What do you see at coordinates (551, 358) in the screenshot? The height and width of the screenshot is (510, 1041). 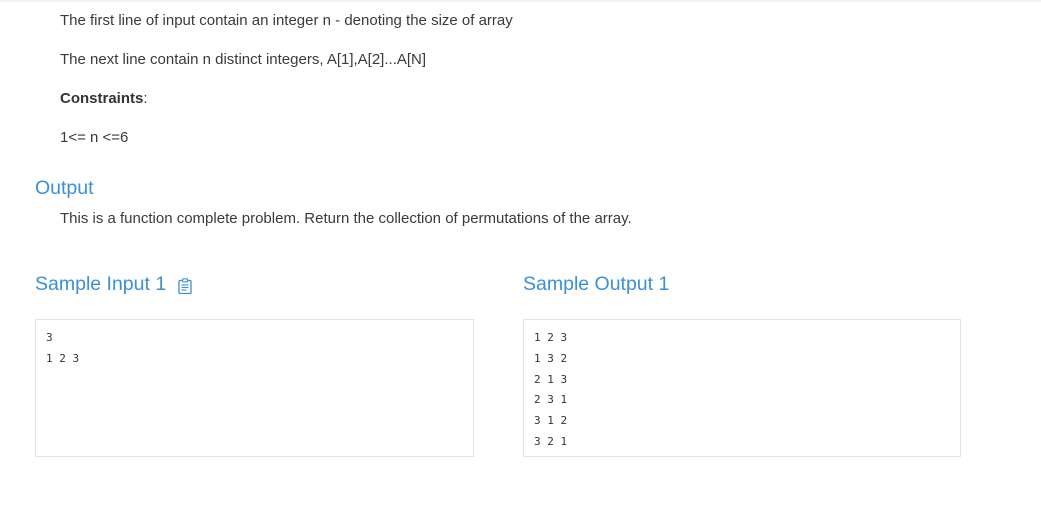 I see `sample-output-line: 1 3 2` at bounding box center [551, 358].